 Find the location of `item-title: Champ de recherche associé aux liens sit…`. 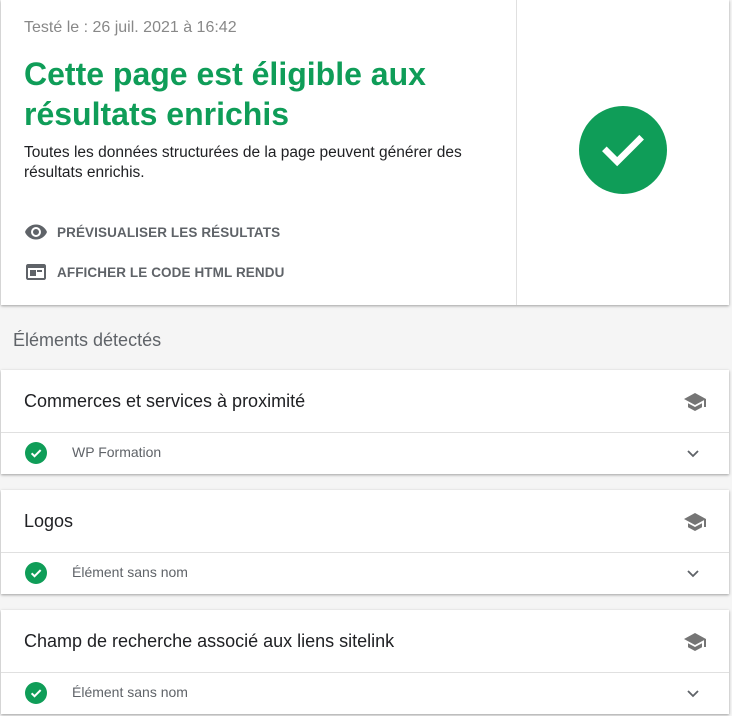

item-title: Champ de recherche associé aux liens sit… is located at coordinates (209, 641).